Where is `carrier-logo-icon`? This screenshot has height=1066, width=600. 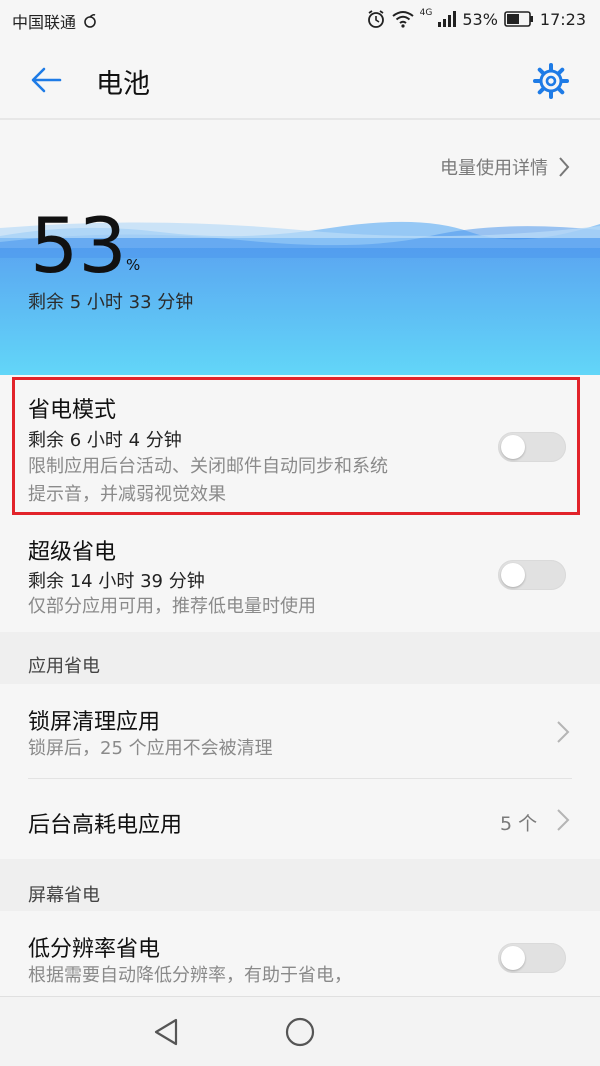 carrier-logo-icon is located at coordinates (90, 21).